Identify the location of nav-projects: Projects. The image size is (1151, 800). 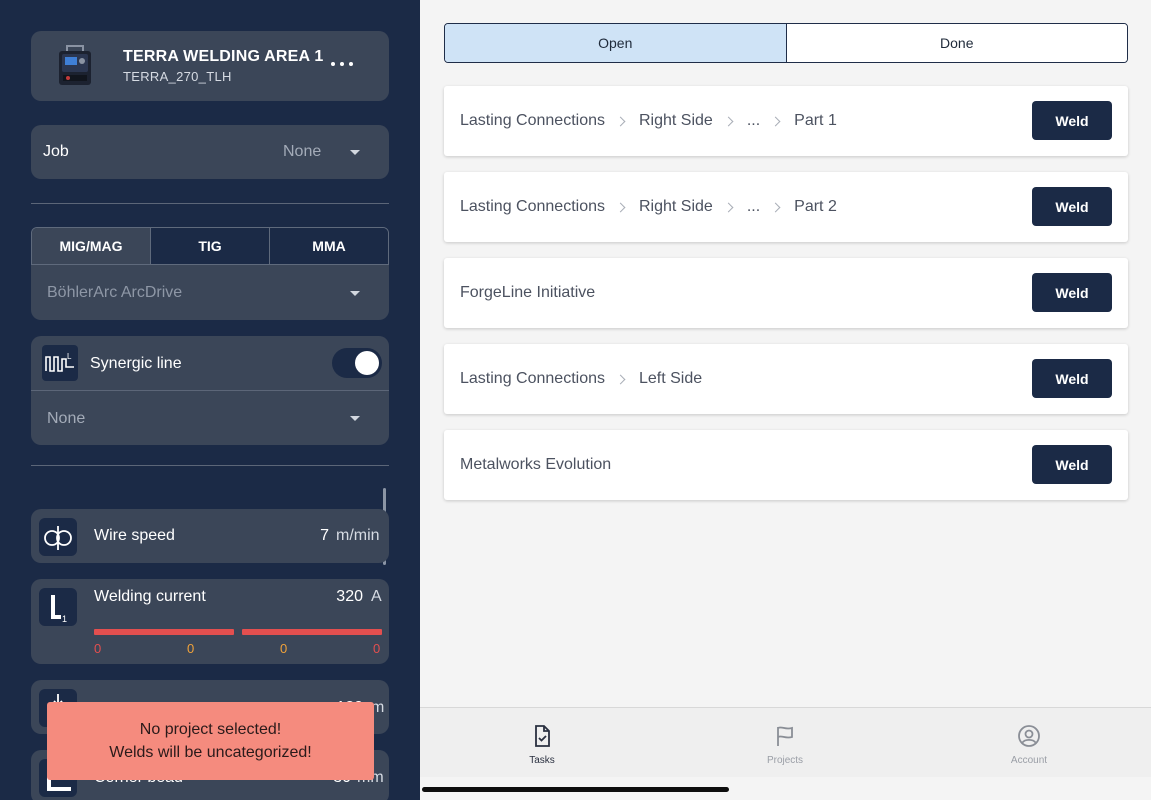
(785, 743).